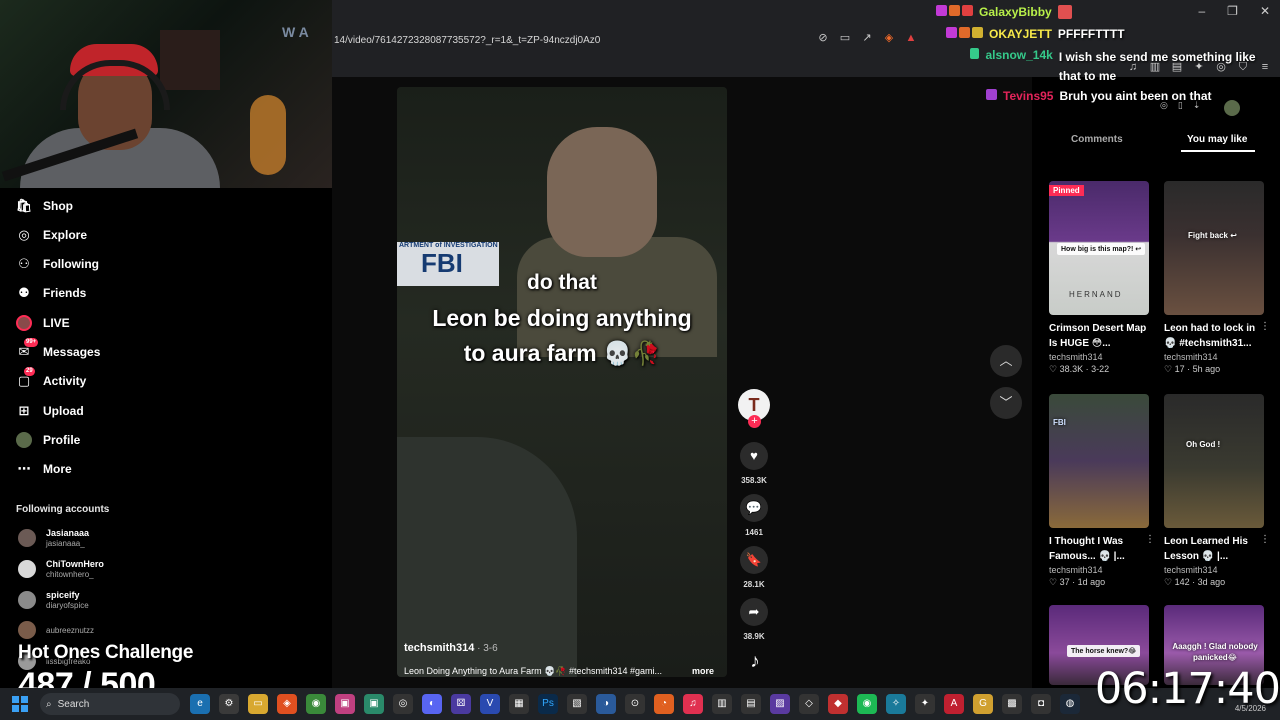 The image size is (1280, 720). I want to click on adobe-icon: A, so click(954, 704).